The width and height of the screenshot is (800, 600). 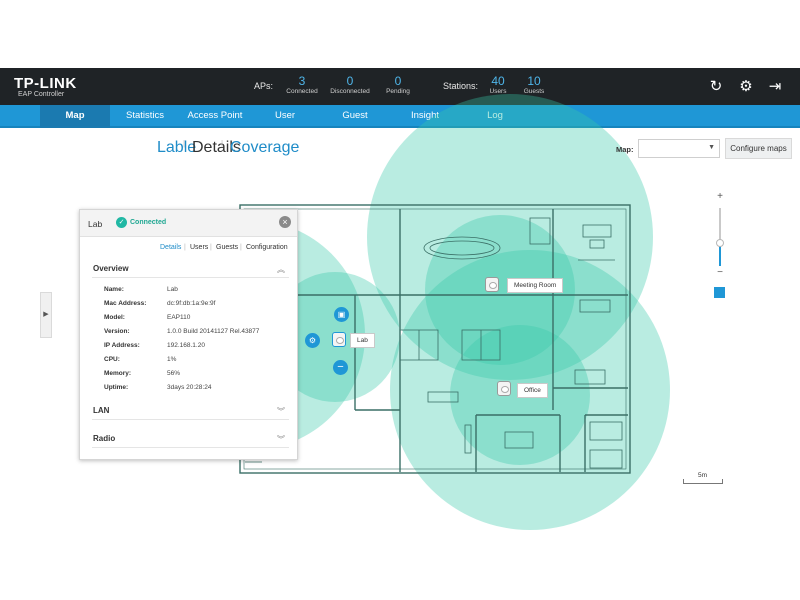 What do you see at coordinates (114, 289) in the screenshot?
I see `field-label: Name:` at bounding box center [114, 289].